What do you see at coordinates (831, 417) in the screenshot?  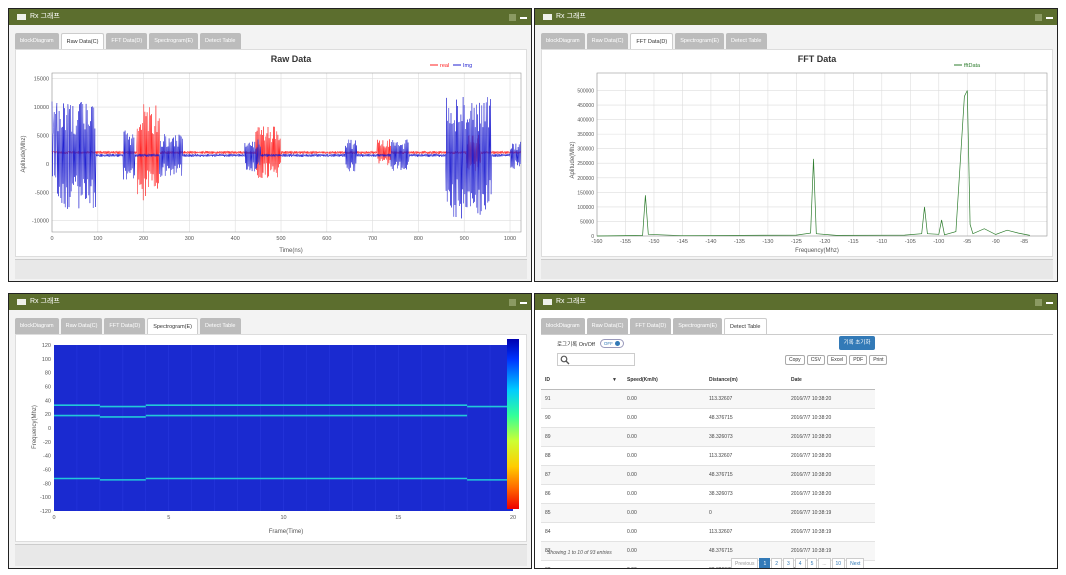 I see `cell-date: 2016/7/7 10:38:20` at bounding box center [831, 417].